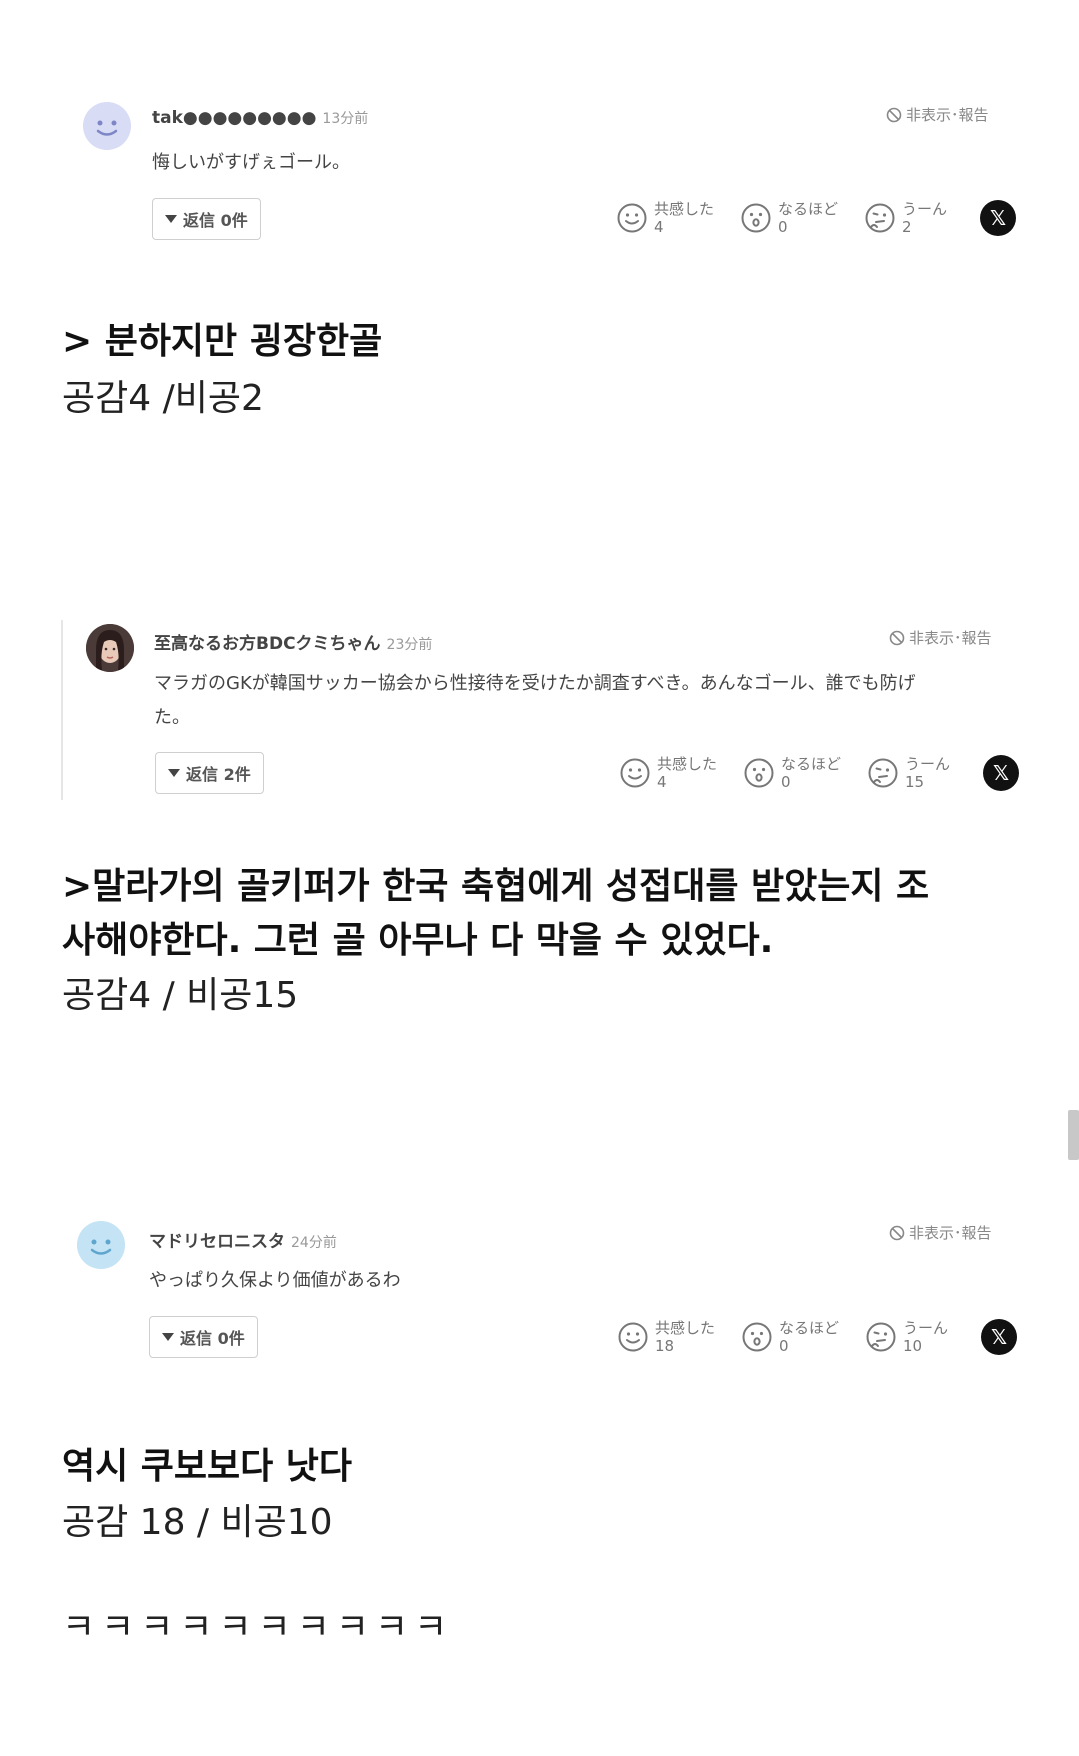 This screenshot has height=1756, width=1079. I want to click on translation-text: 역시 쿠보보다 낫다, so click(207, 1466).